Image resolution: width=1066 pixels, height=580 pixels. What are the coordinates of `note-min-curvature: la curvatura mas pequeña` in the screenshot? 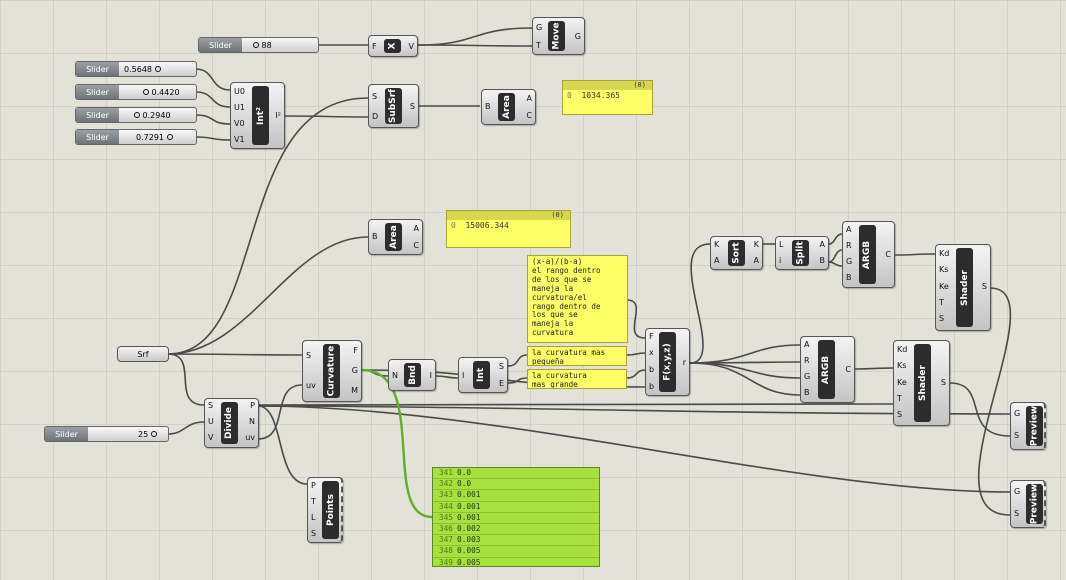 It's located at (577, 356).